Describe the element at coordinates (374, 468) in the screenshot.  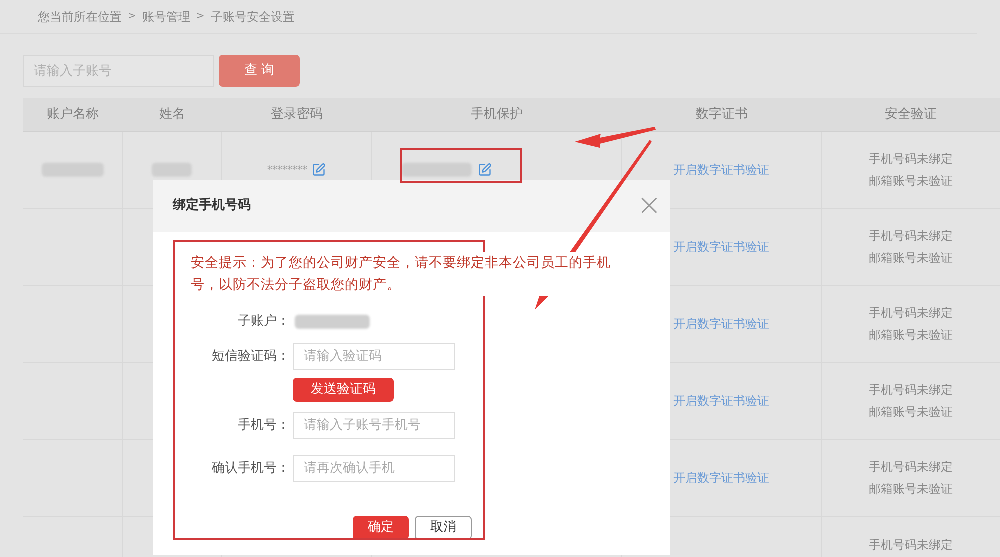
I see `input-field: 请再次确认手机` at that location.